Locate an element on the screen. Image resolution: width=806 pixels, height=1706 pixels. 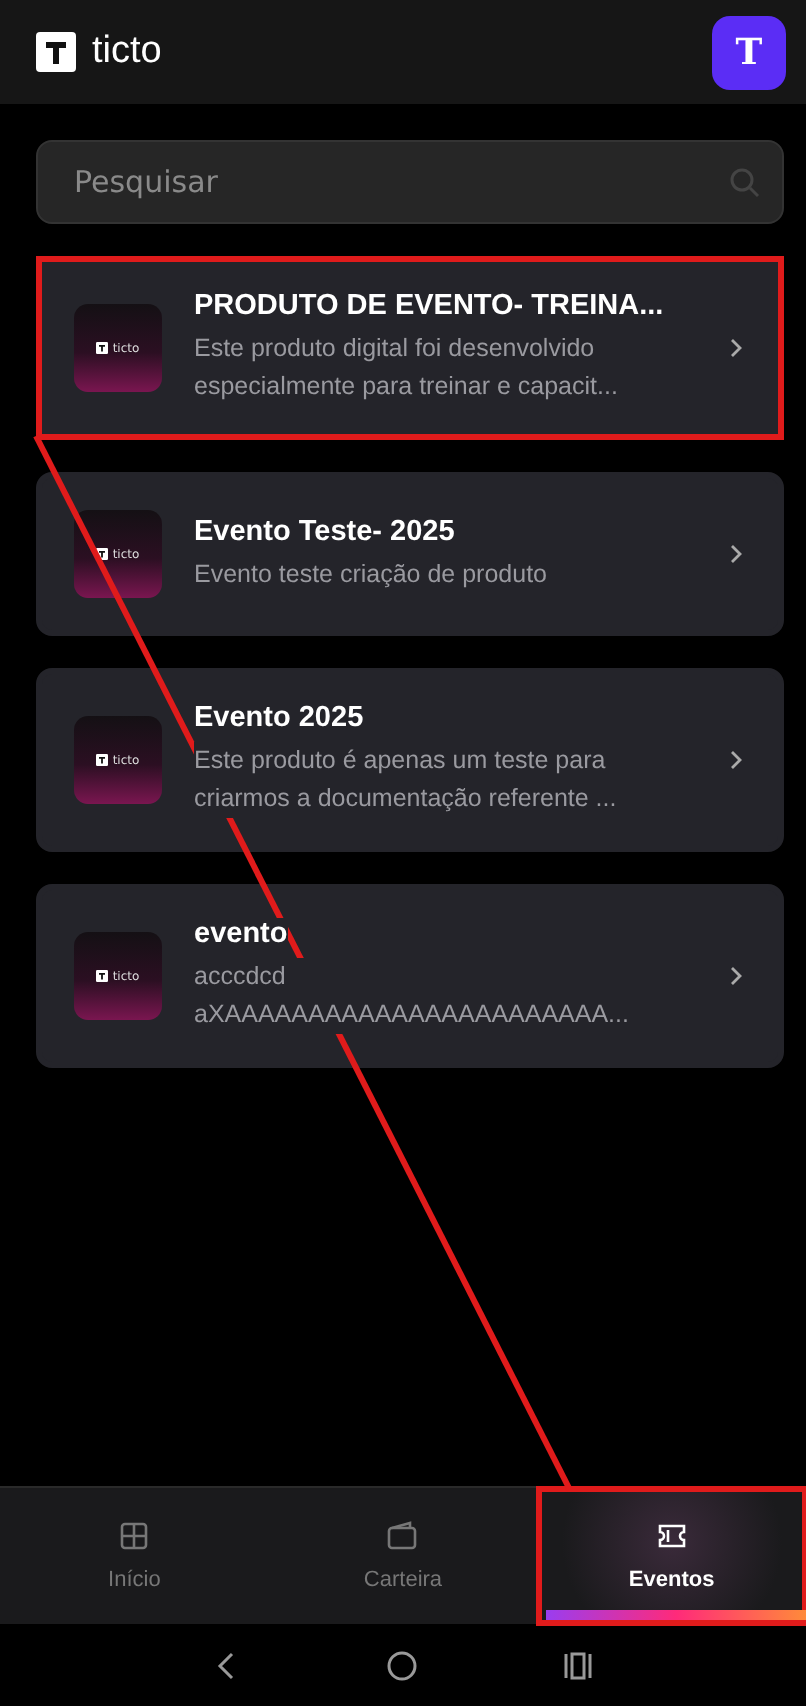
nav-tab: Carteira is located at coordinates (403, 1556).